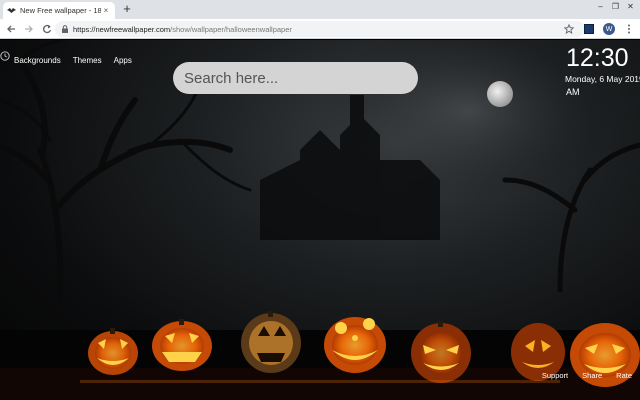 The image size is (640, 400). Describe the element at coordinates (569, 29) in the screenshot. I see `bookmark-star-icon` at that location.